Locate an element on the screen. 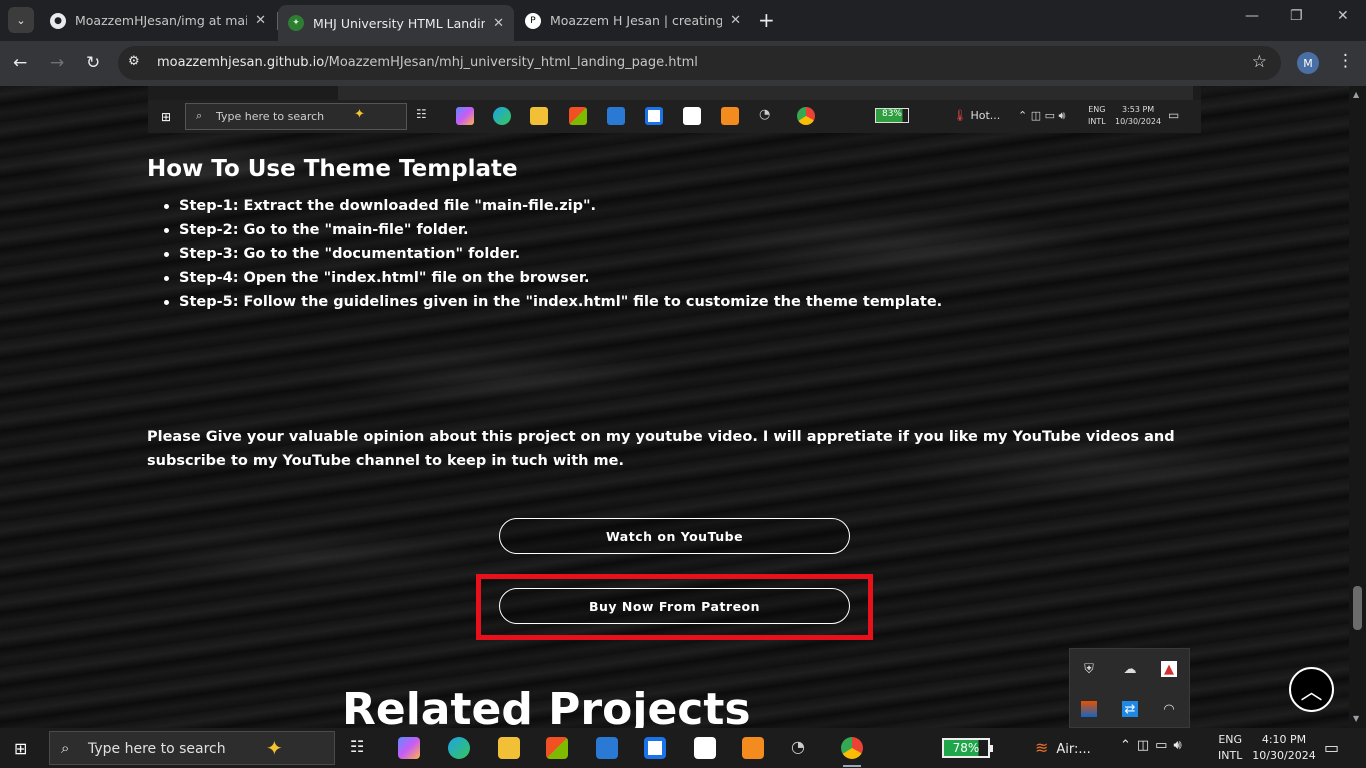  scroll-to-top-button: ︿ is located at coordinates (1311, 689).